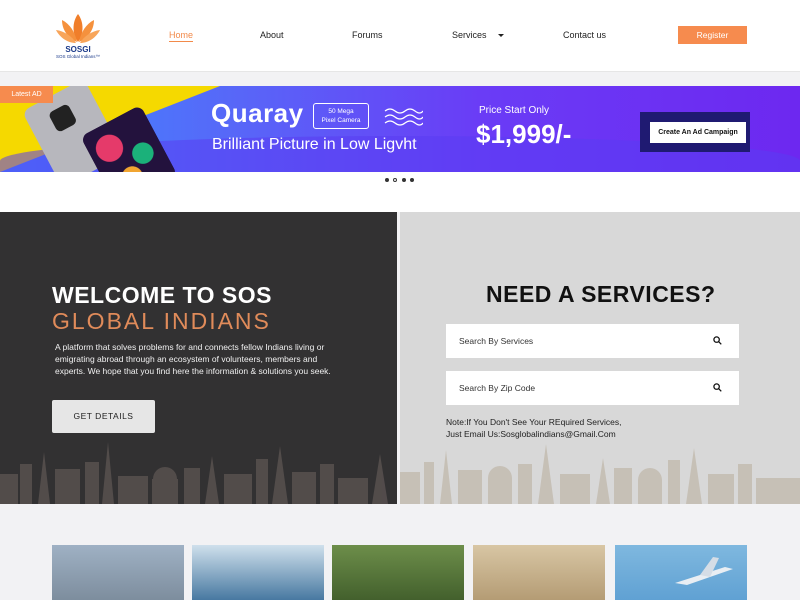  What do you see at coordinates (272, 35) in the screenshot?
I see `nav-about: About` at bounding box center [272, 35].